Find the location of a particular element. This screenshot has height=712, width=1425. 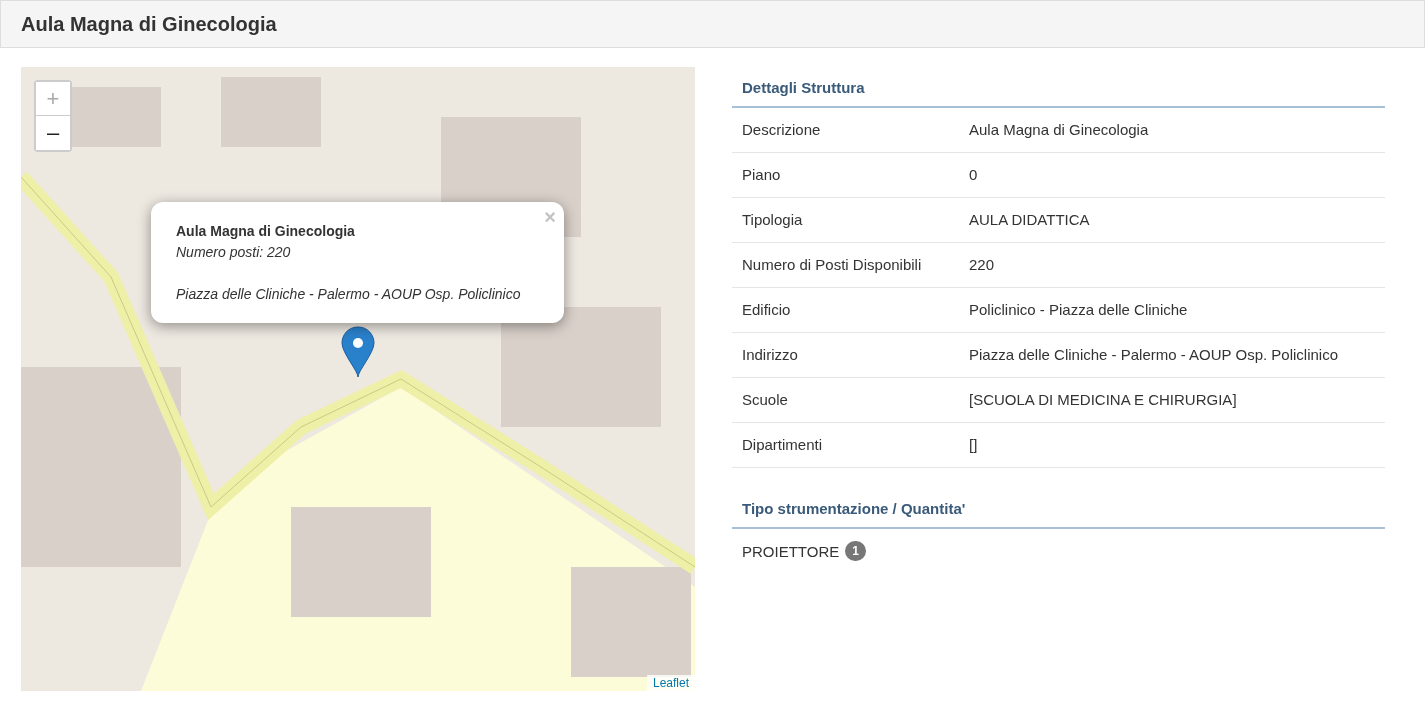

popup-seats: Numero posti: 220 is located at coordinates (360, 252).